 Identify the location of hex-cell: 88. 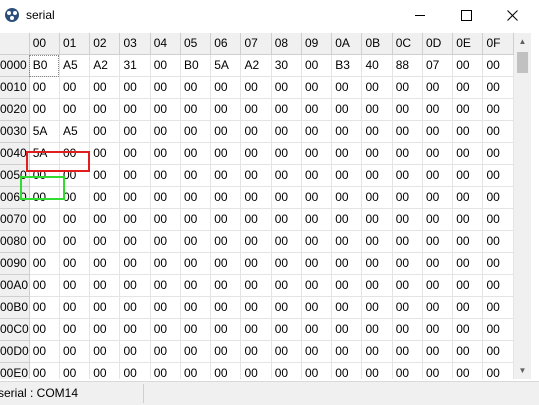
(407, 65).